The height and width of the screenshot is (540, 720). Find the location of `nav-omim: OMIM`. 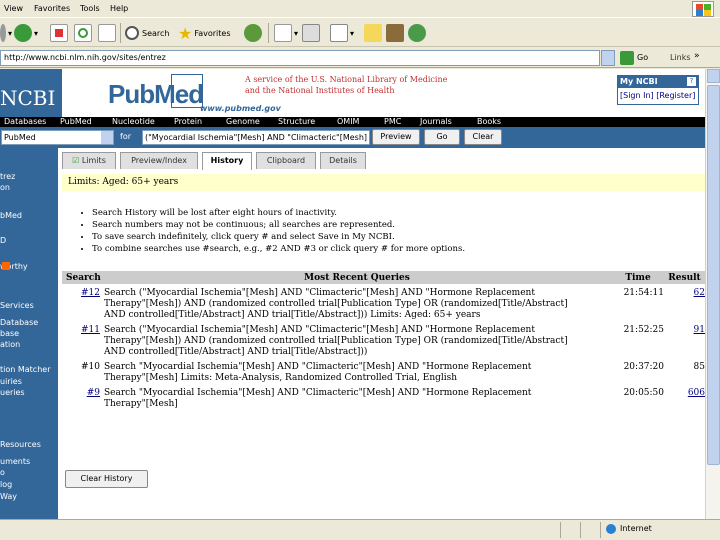

nav-omim: OMIM is located at coordinates (348, 122).